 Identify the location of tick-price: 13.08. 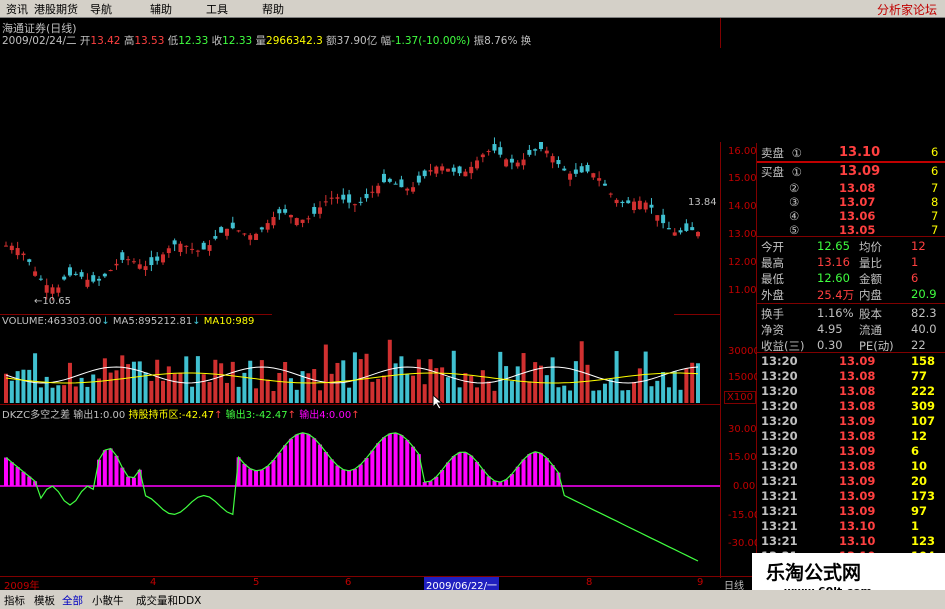
(857, 436).